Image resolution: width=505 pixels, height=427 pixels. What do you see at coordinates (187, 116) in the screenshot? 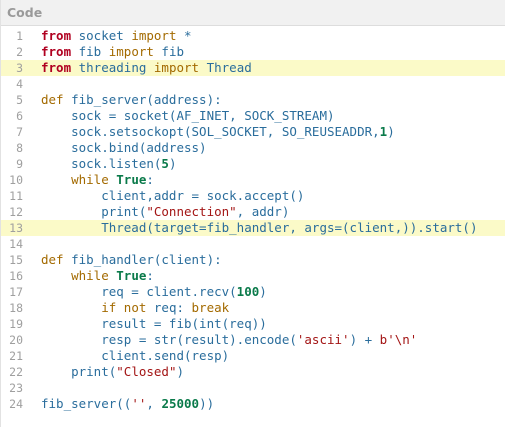
I see `line-text: sock = socket(AF_INET, SOCK_STREAM)` at bounding box center [187, 116].